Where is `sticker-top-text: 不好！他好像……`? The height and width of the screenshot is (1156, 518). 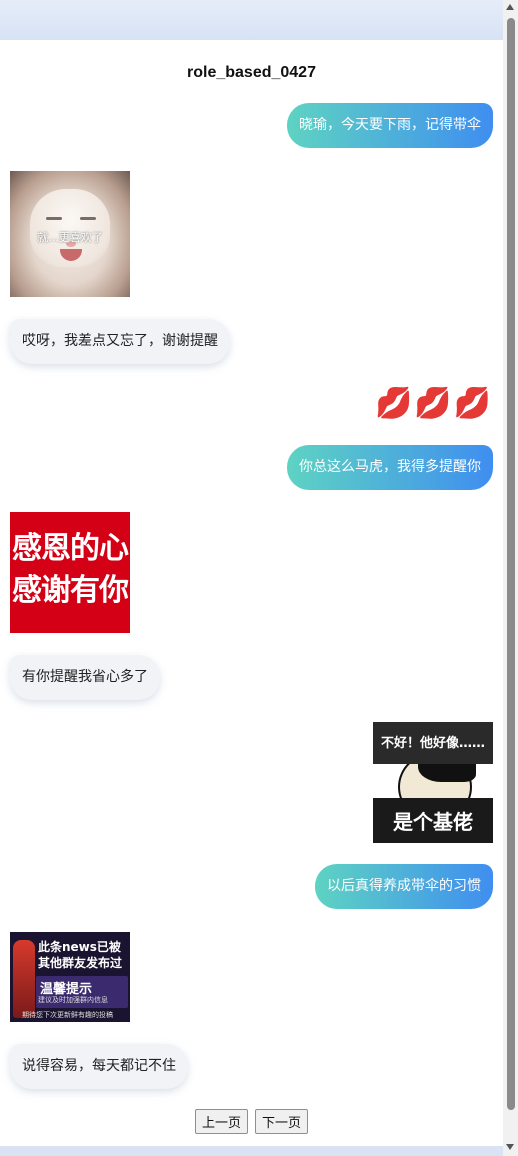
sticker-top-text: 不好！他好像…… is located at coordinates (433, 743).